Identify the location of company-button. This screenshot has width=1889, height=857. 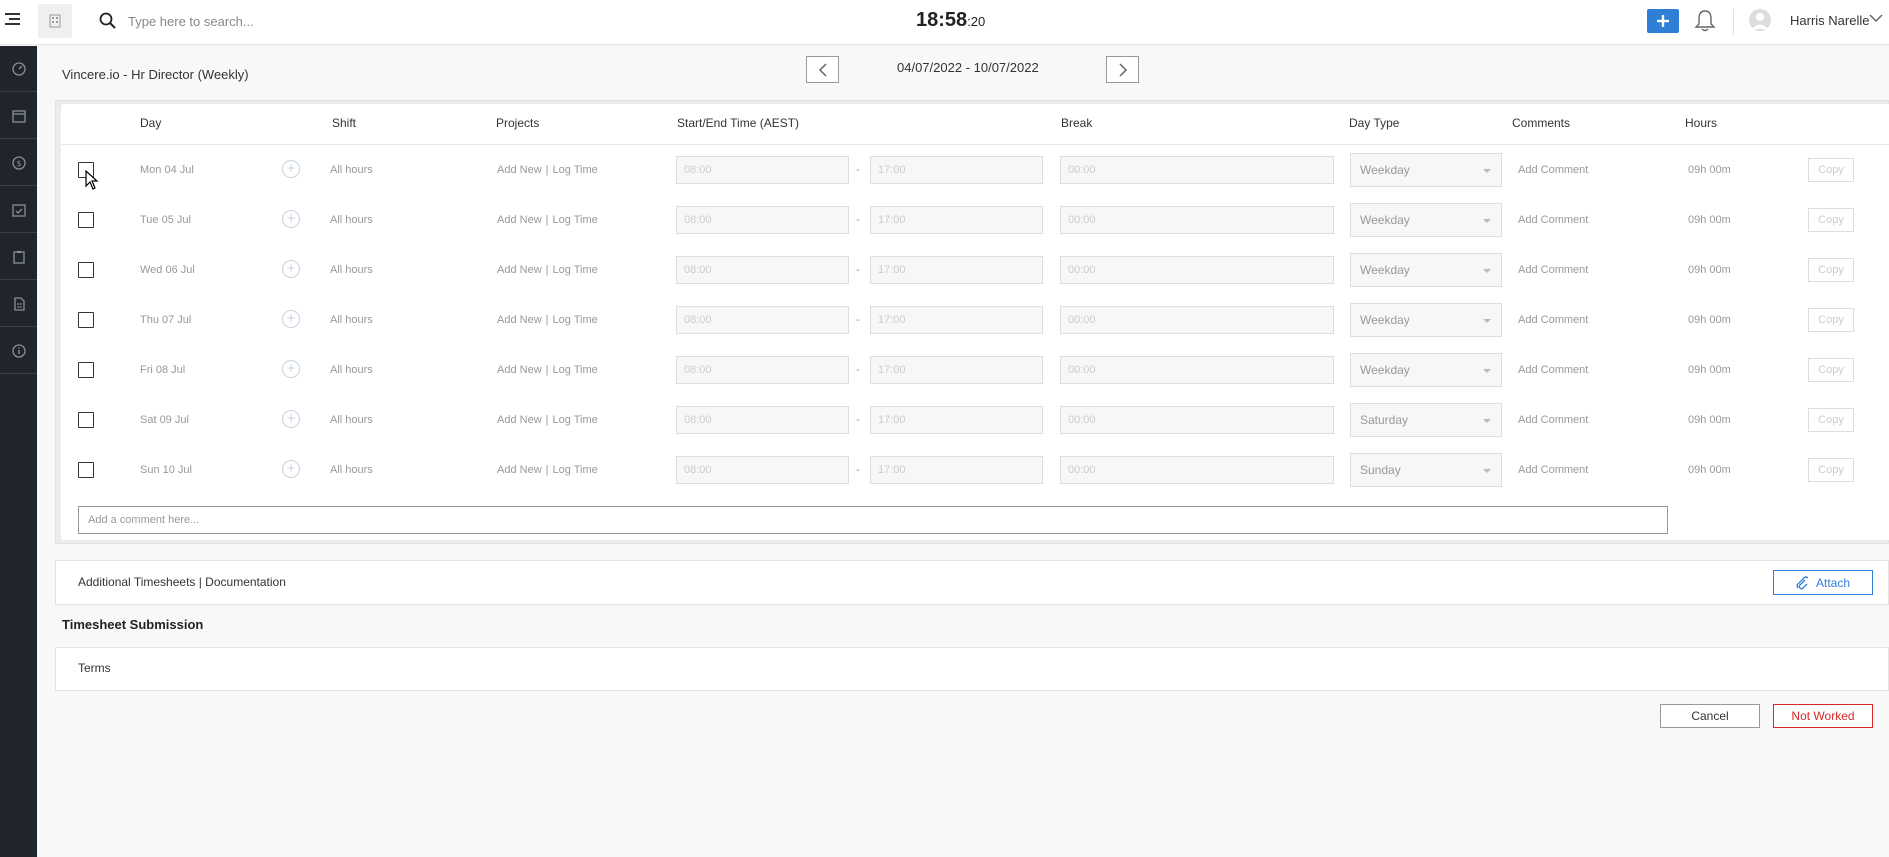
(55, 21).